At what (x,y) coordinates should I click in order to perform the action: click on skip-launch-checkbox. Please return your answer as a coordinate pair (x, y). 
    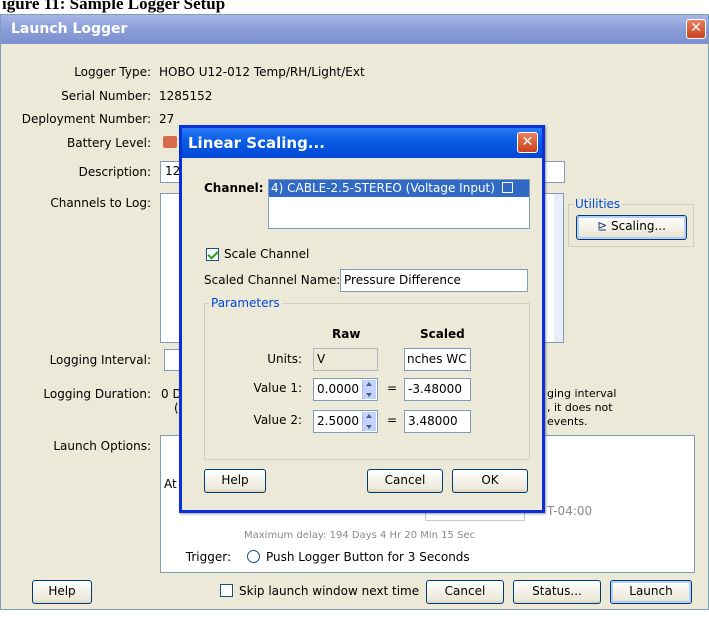
    Looking at the image, I should click on (226, 590).